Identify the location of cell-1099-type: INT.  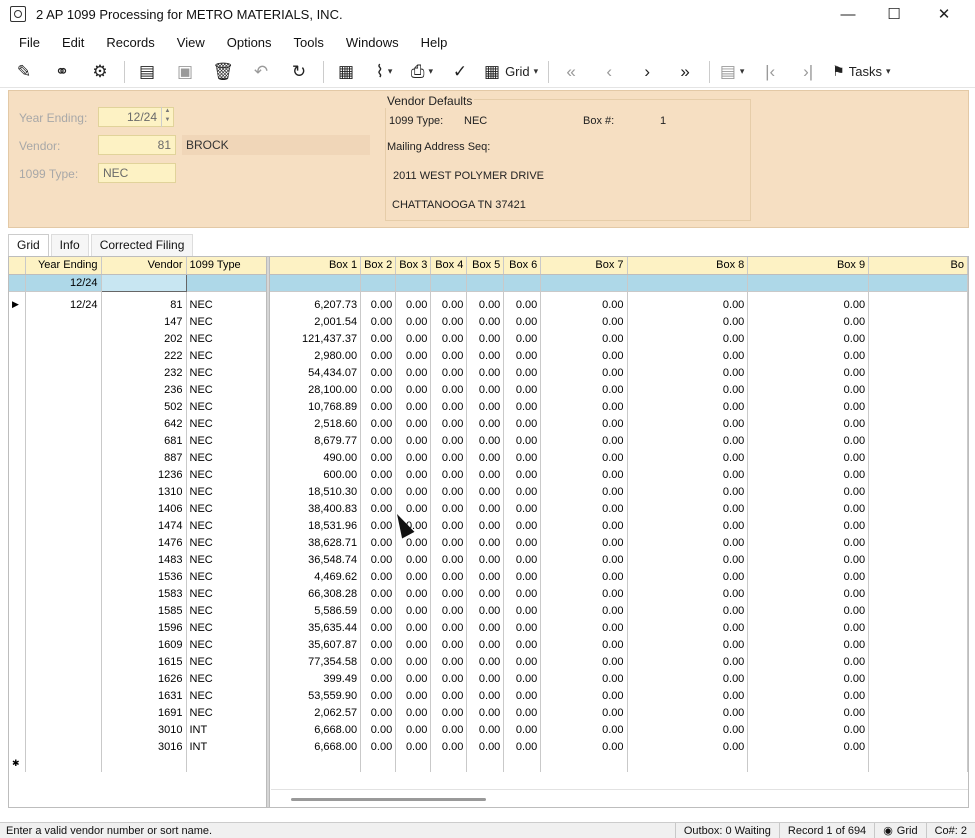
(227, 746).